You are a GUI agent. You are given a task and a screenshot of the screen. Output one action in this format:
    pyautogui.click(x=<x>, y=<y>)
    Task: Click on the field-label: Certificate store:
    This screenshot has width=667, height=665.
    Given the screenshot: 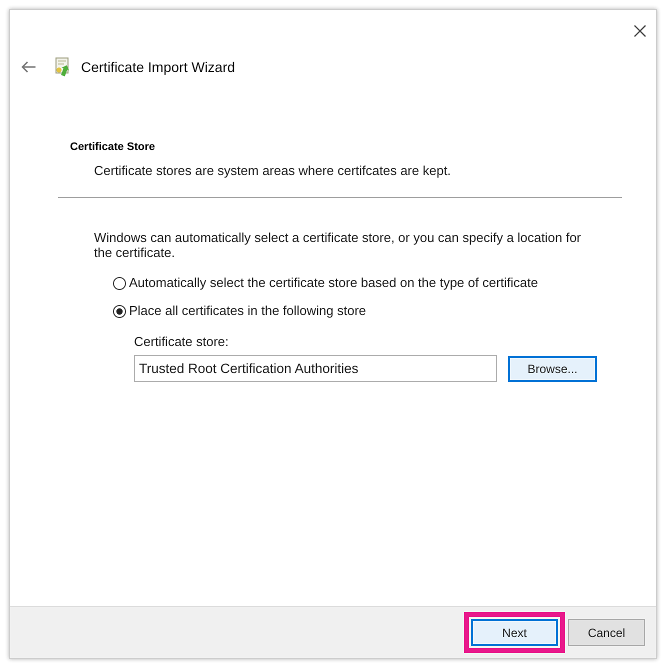 What is the action you would take?
    pyautogui.click(x=182, y=341)
    